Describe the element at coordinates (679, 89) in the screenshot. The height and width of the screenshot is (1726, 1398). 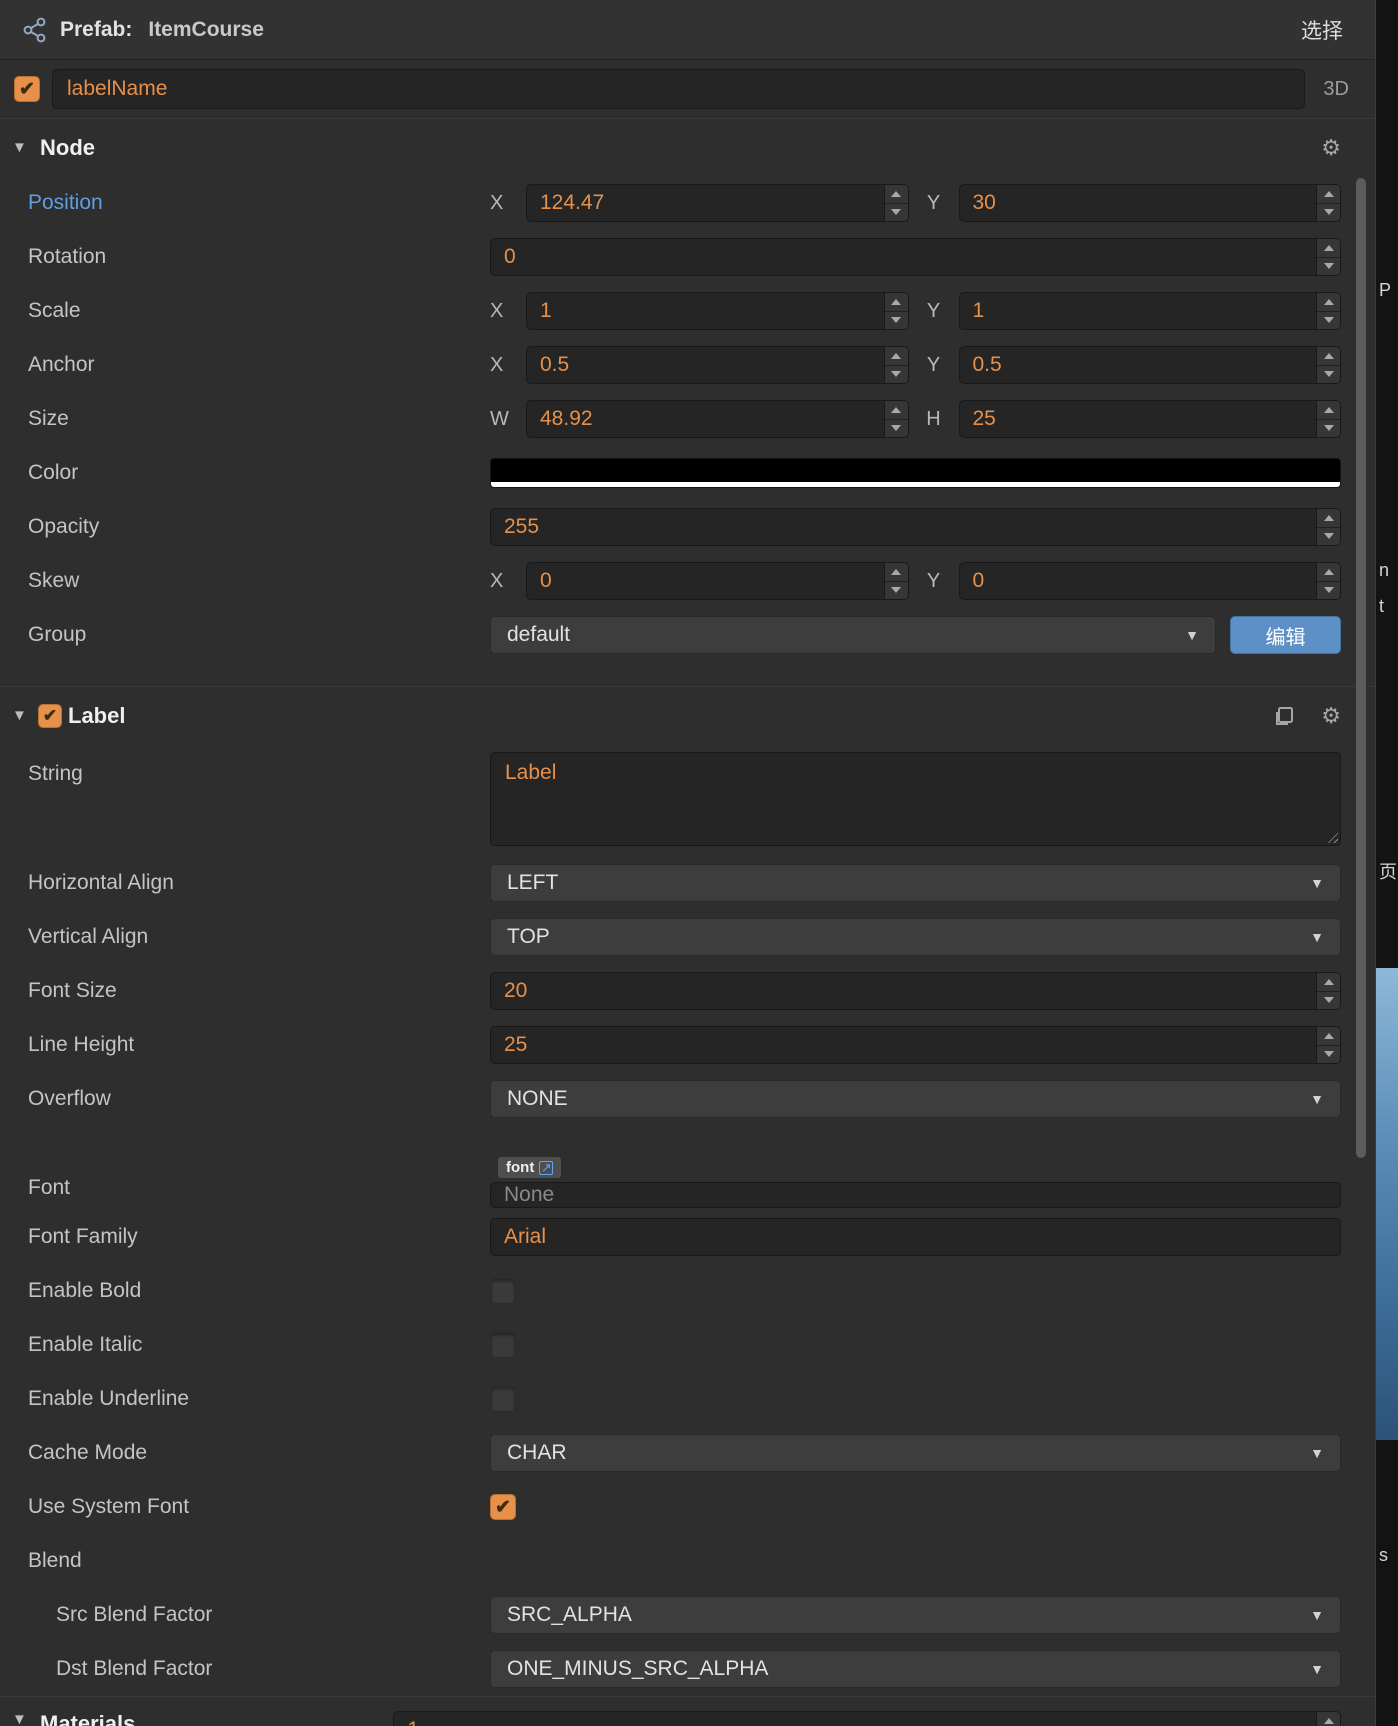
I see `node-name-input` at that location.